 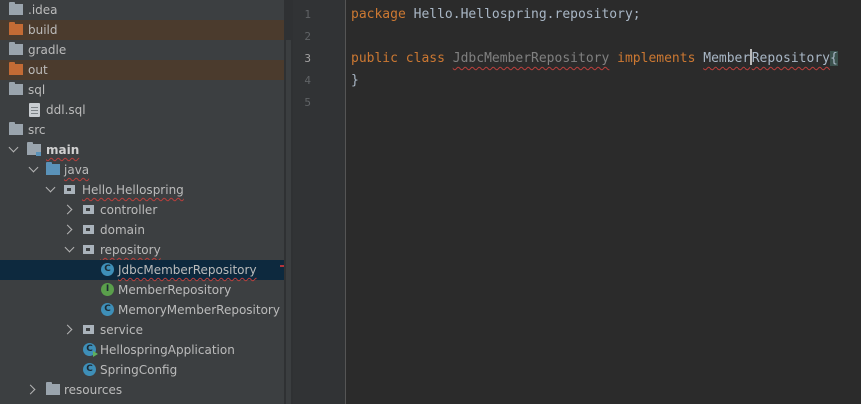 I want to click on tree-item-member-repository: I MemberRepository, so click(x=142, y=290).